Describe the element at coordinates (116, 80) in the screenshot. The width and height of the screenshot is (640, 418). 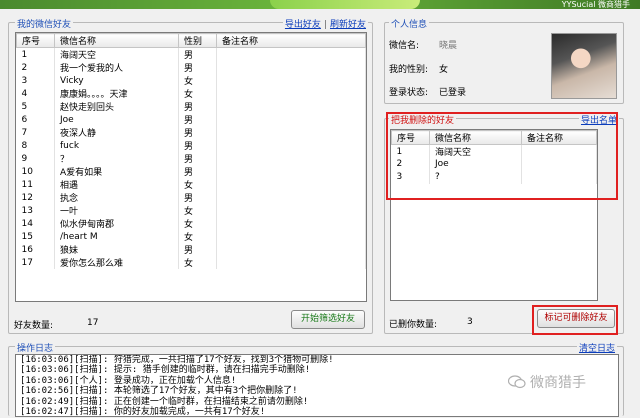
I see `friend-name-cell: Vicky` at that location.